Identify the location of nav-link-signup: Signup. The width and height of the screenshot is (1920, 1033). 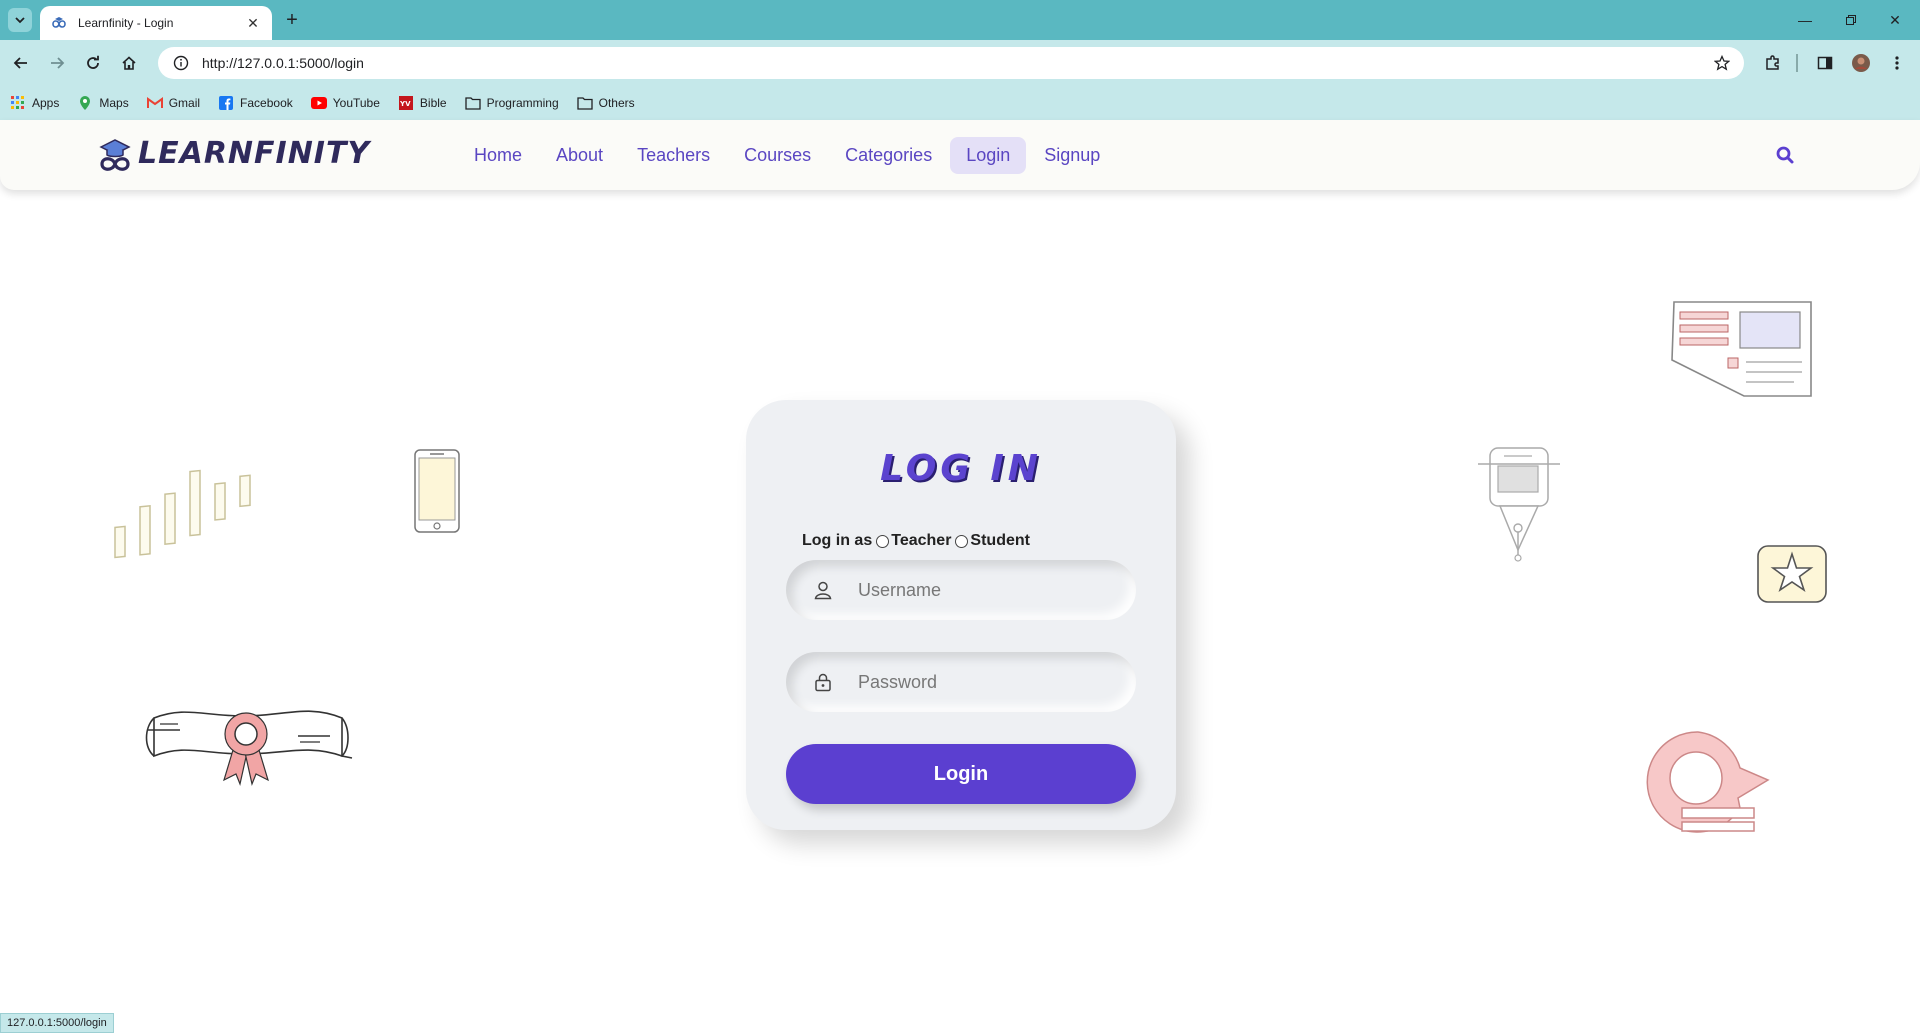
(1072, 155).